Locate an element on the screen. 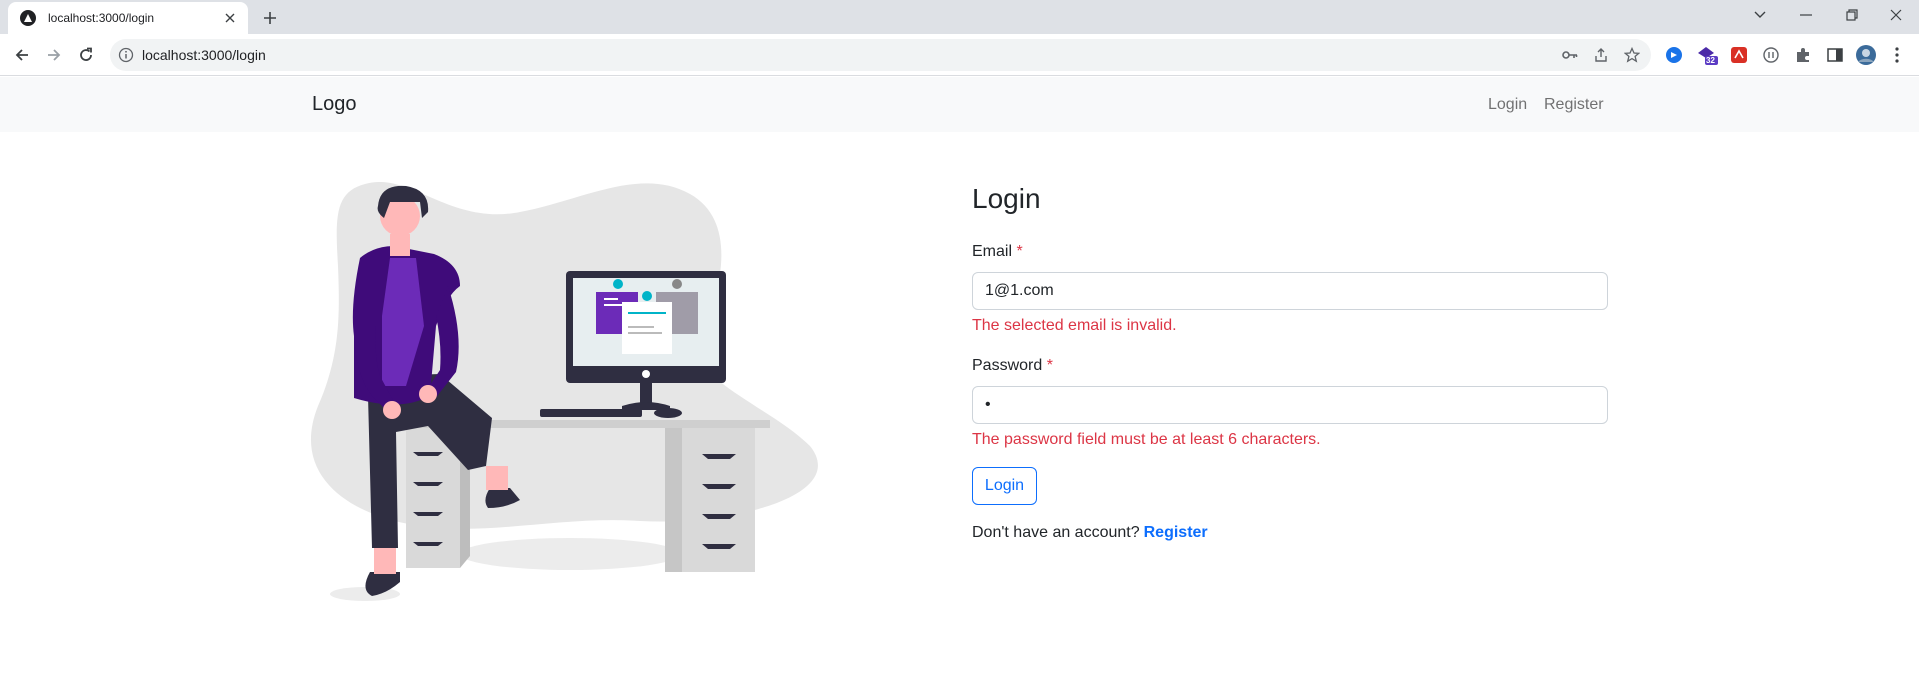 The image size is (1919, 686). address-bar: localhost:3000/login is located at coordinates (880, 55).